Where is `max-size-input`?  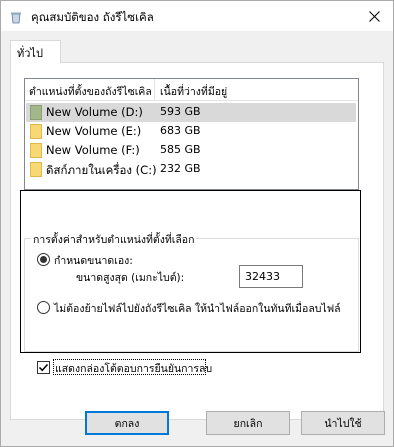 max-size-input is located at coordinates (271, 276).